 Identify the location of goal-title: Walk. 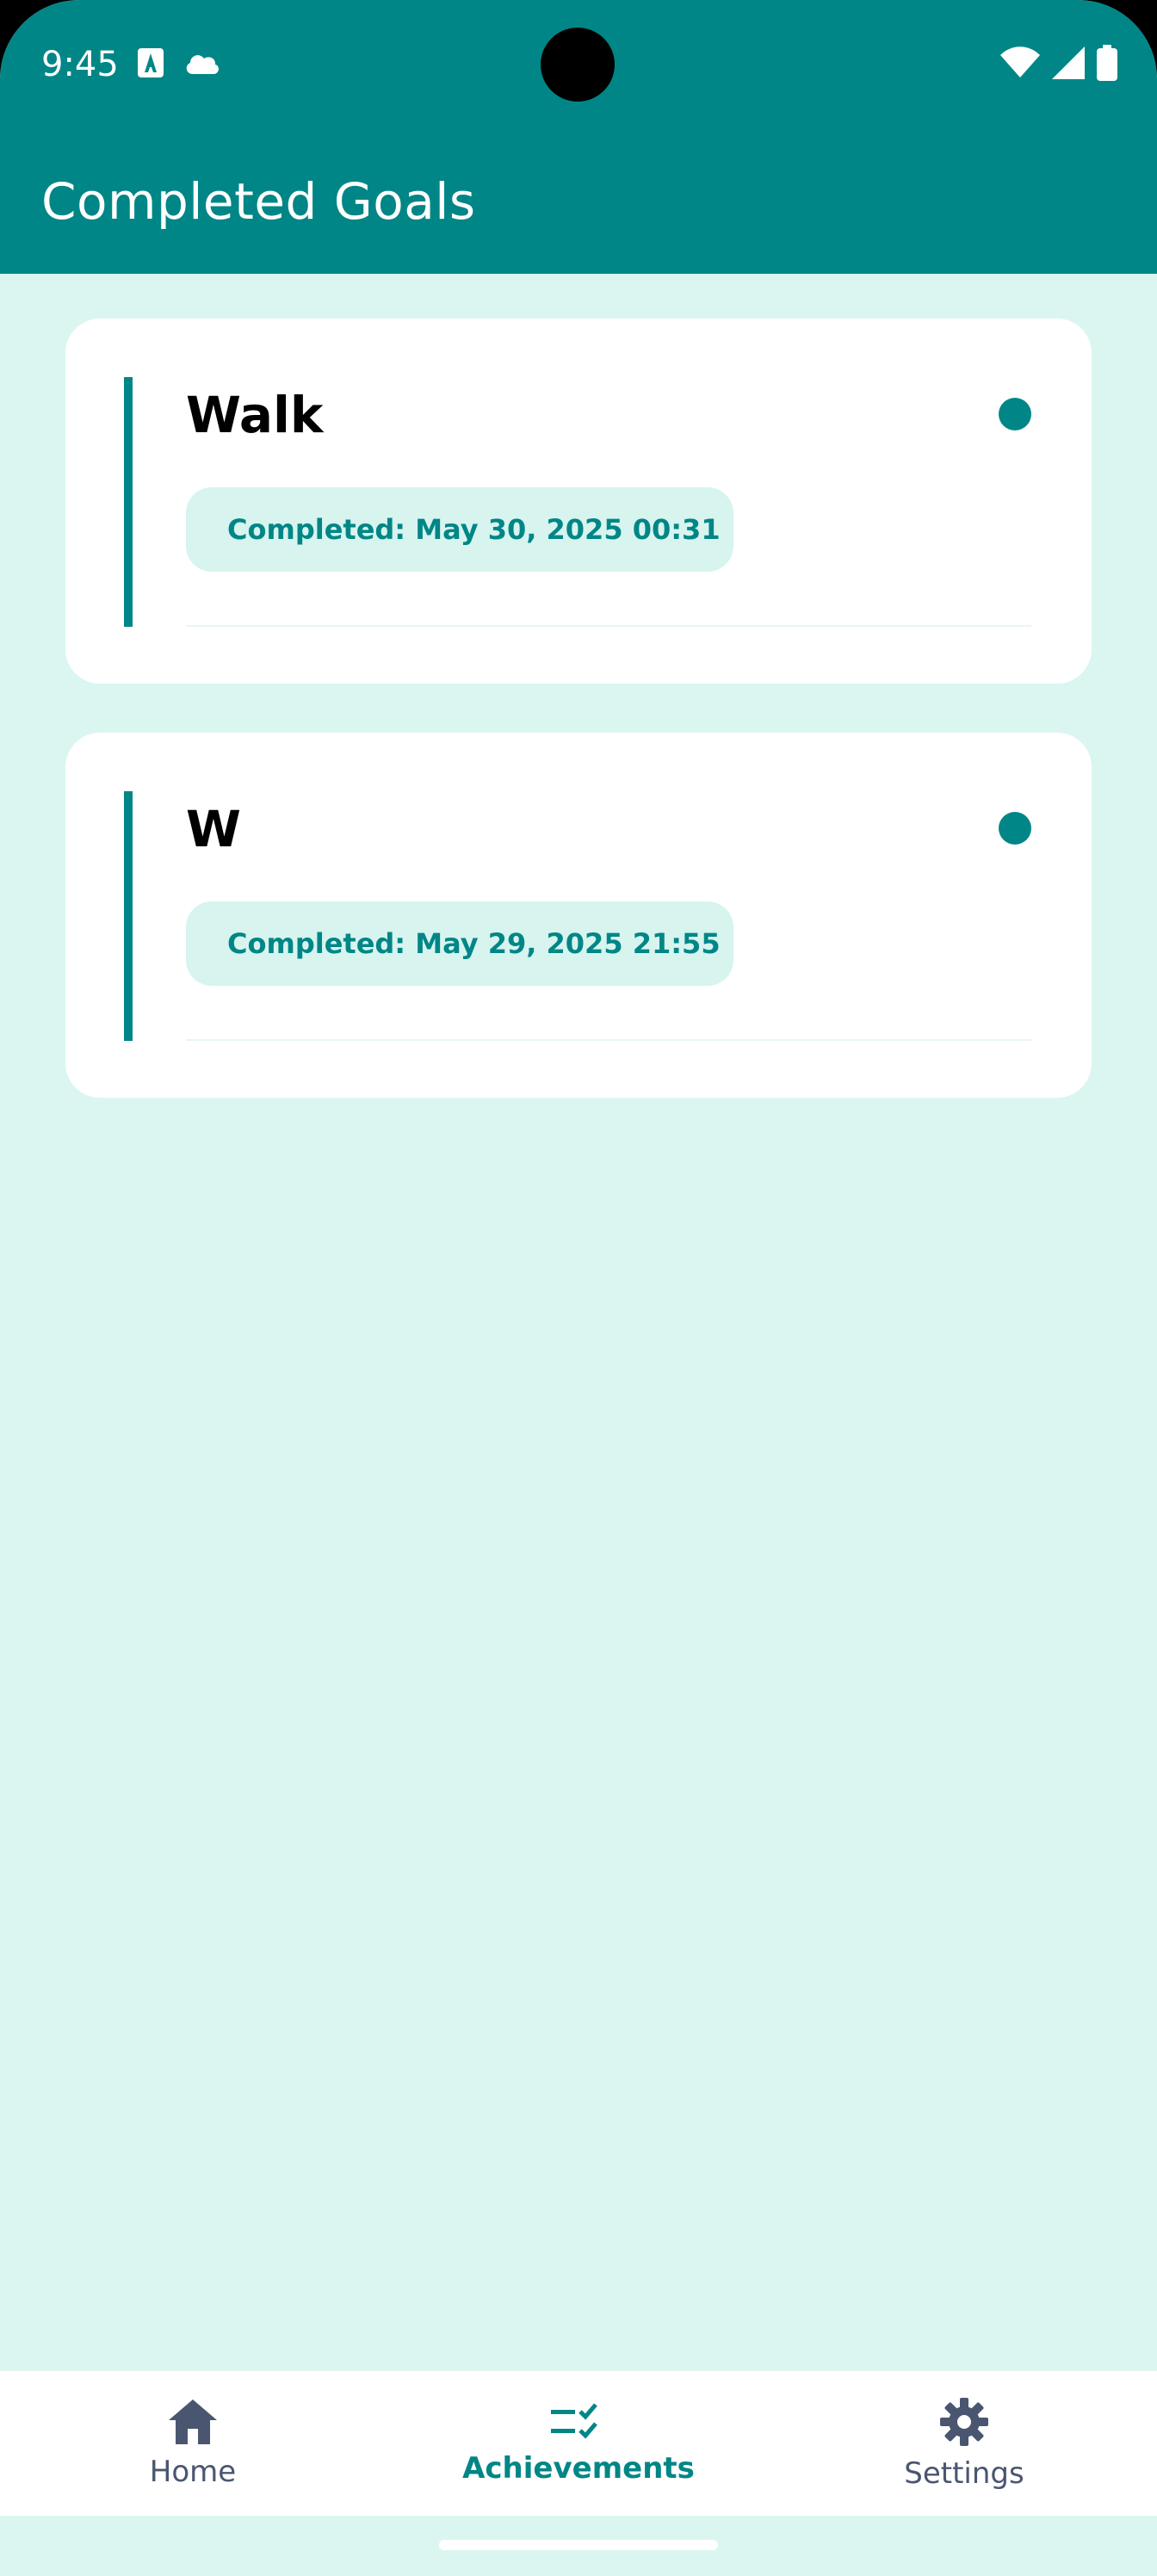
(255, 415).